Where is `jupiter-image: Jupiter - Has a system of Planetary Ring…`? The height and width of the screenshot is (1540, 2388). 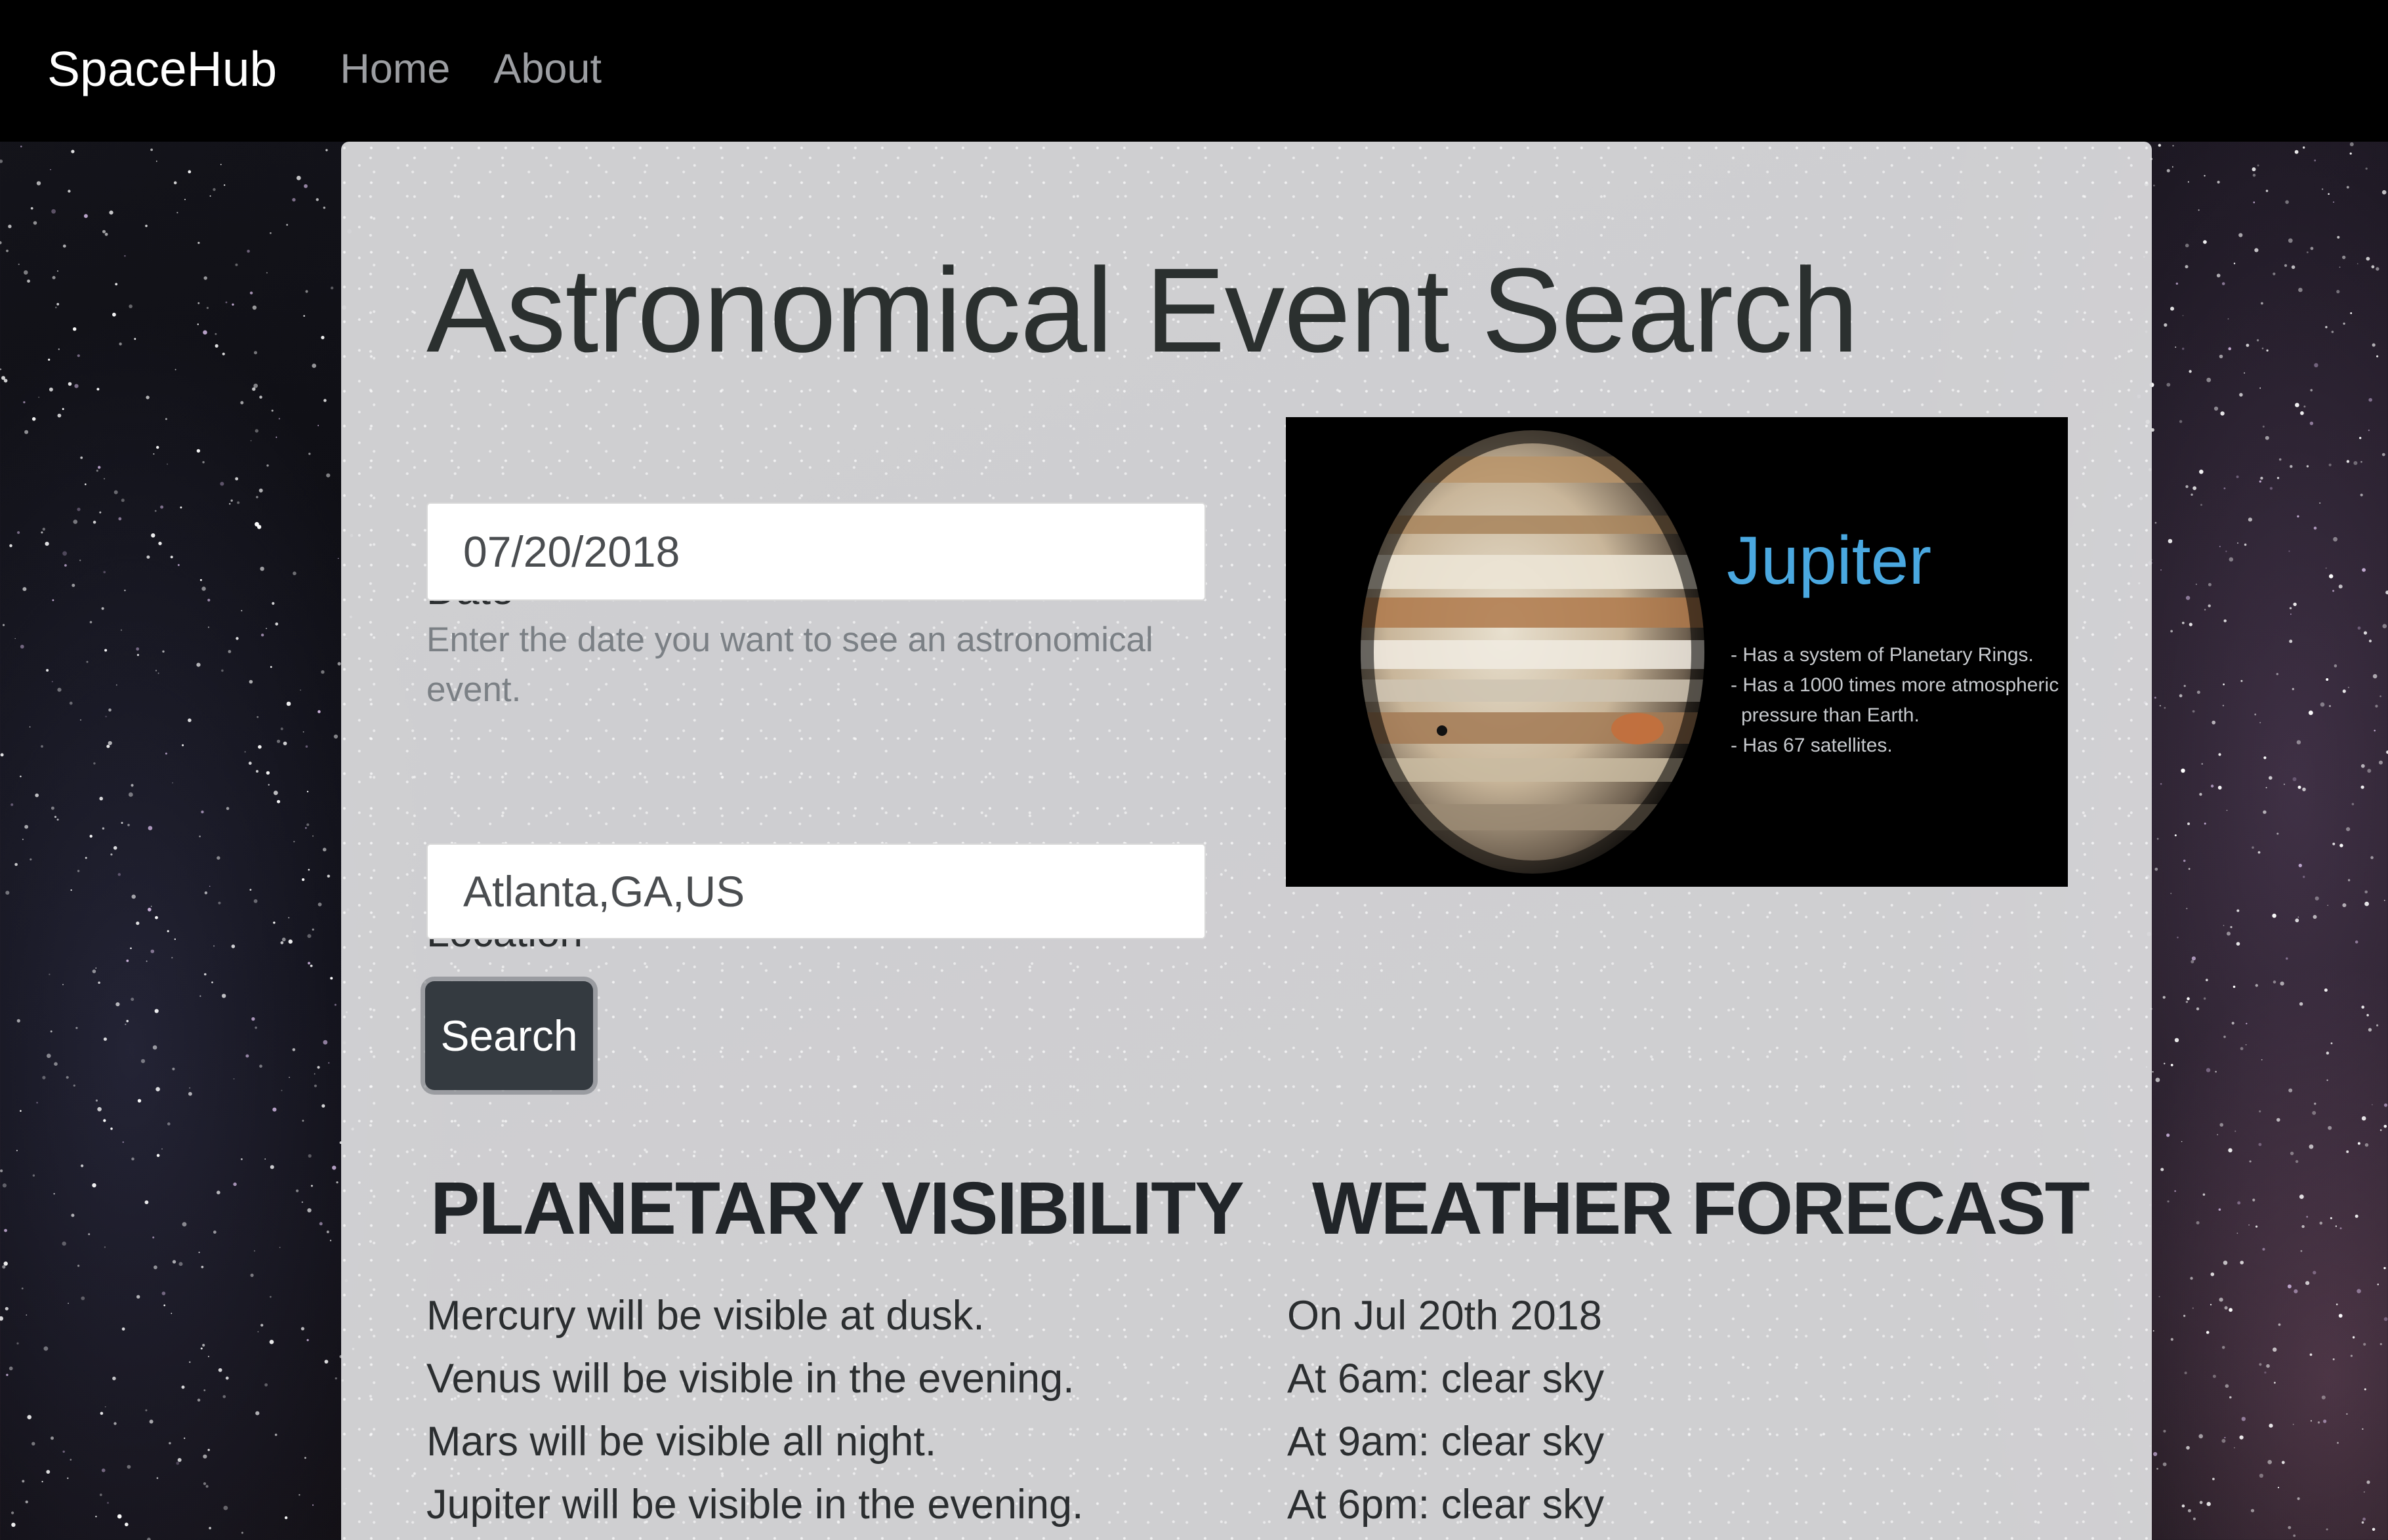
jupiter-image: Jupiter - Has a system of Planetary Ring… is located at coordinates (1677, 652).